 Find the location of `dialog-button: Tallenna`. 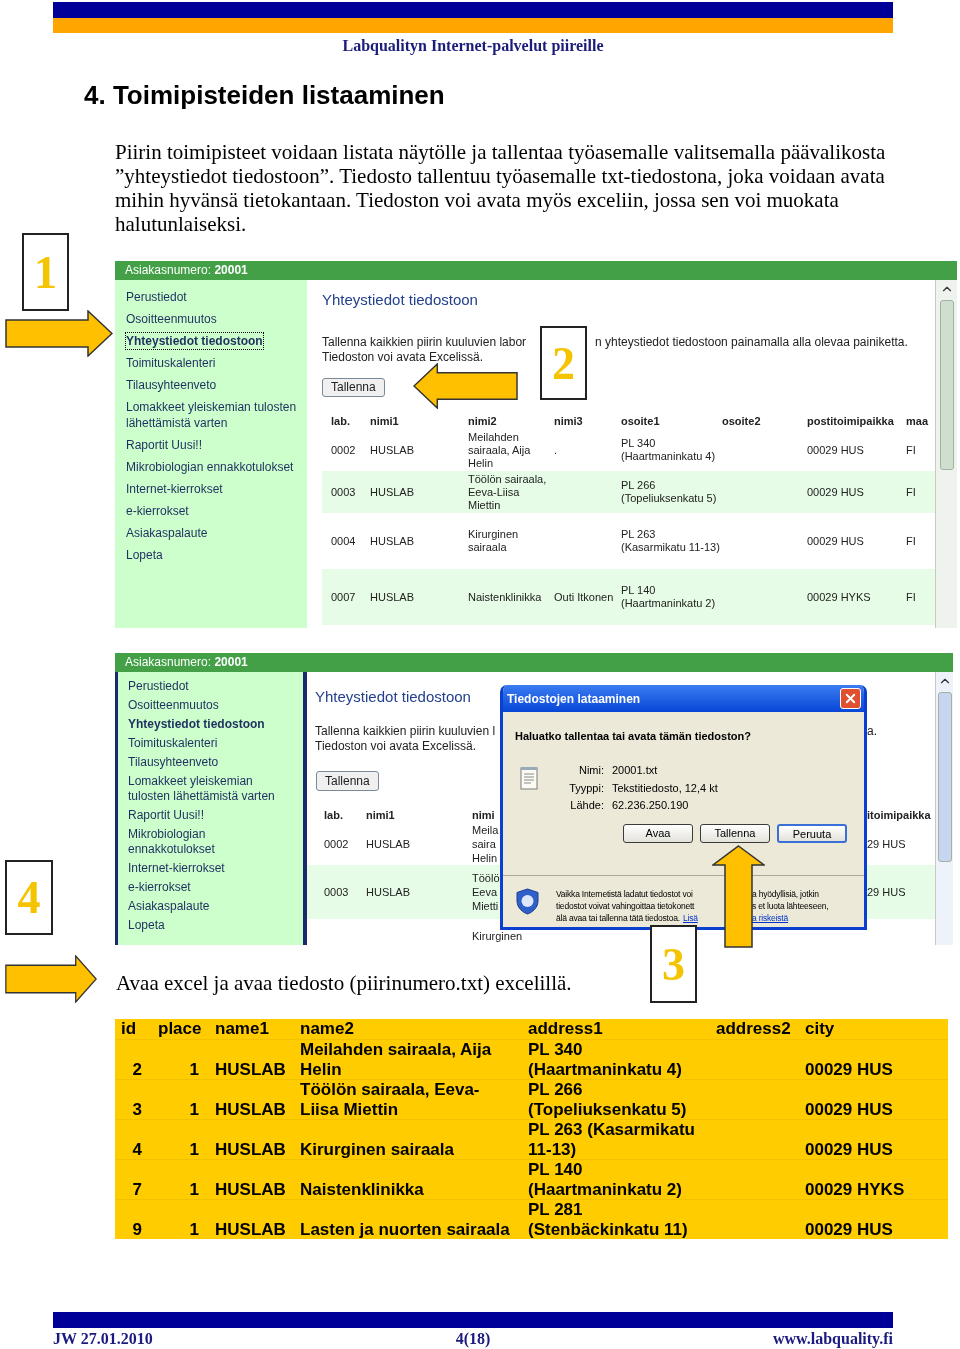

dialog-button: Tallenna is located at coordinates (735, 833).